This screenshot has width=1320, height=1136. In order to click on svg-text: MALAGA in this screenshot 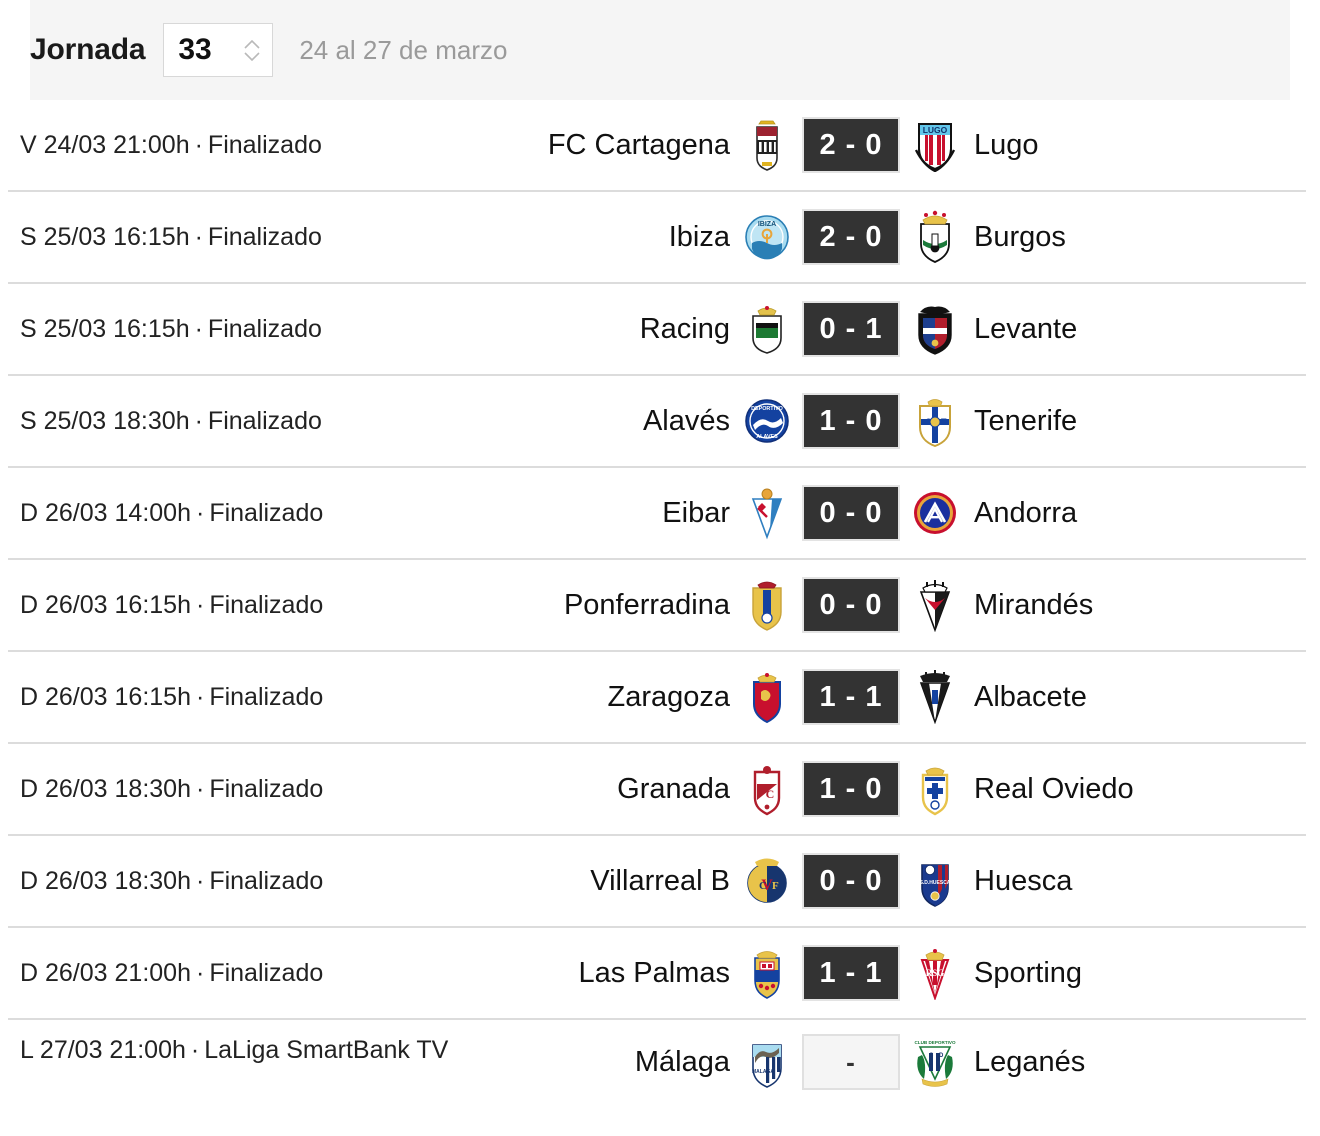, I will do `click(763, 1072)`.